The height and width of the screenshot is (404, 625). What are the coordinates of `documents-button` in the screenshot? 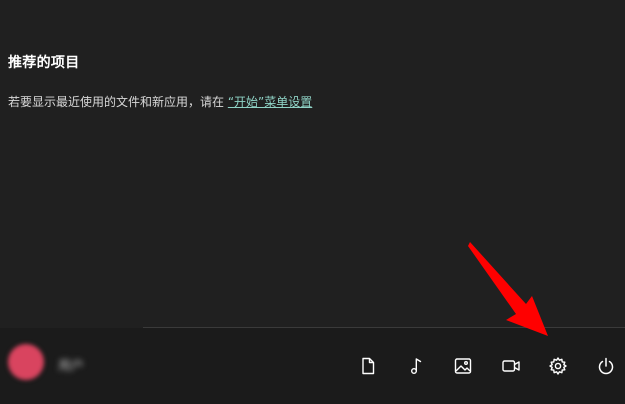 It's located at (368, 366).